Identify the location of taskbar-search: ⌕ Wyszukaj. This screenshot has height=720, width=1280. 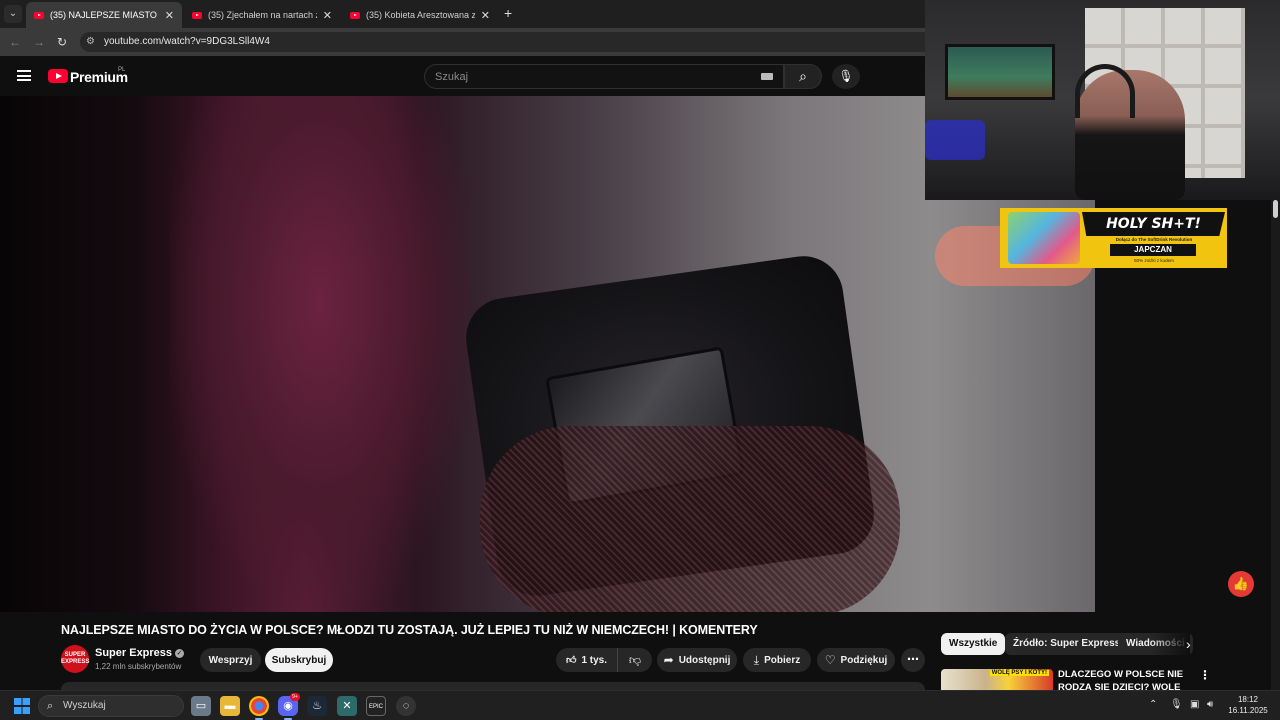
(111, 706).